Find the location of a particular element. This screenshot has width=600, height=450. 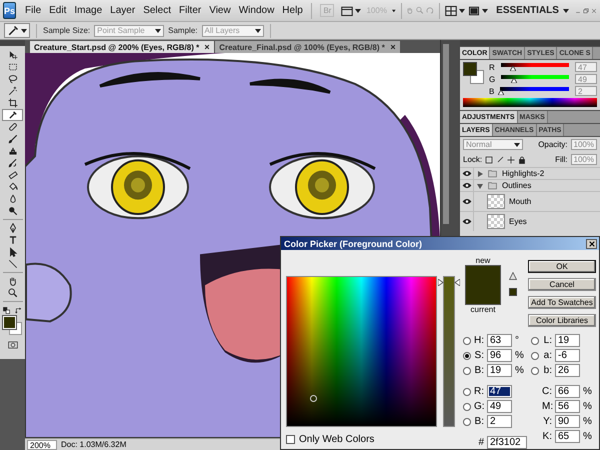

transparency-lock-icon is located at coordinates (489, 160).